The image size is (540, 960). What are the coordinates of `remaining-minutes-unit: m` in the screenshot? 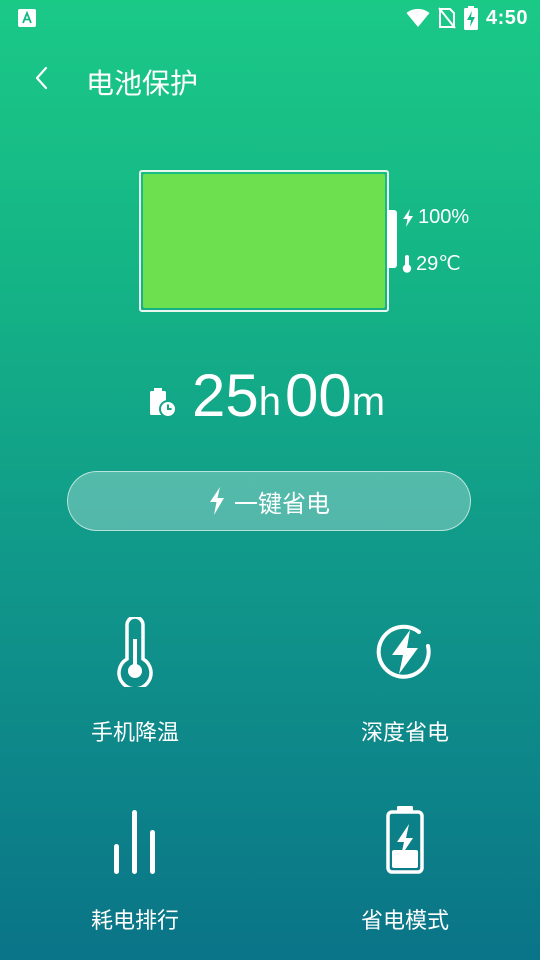 It's located at (368, 402).